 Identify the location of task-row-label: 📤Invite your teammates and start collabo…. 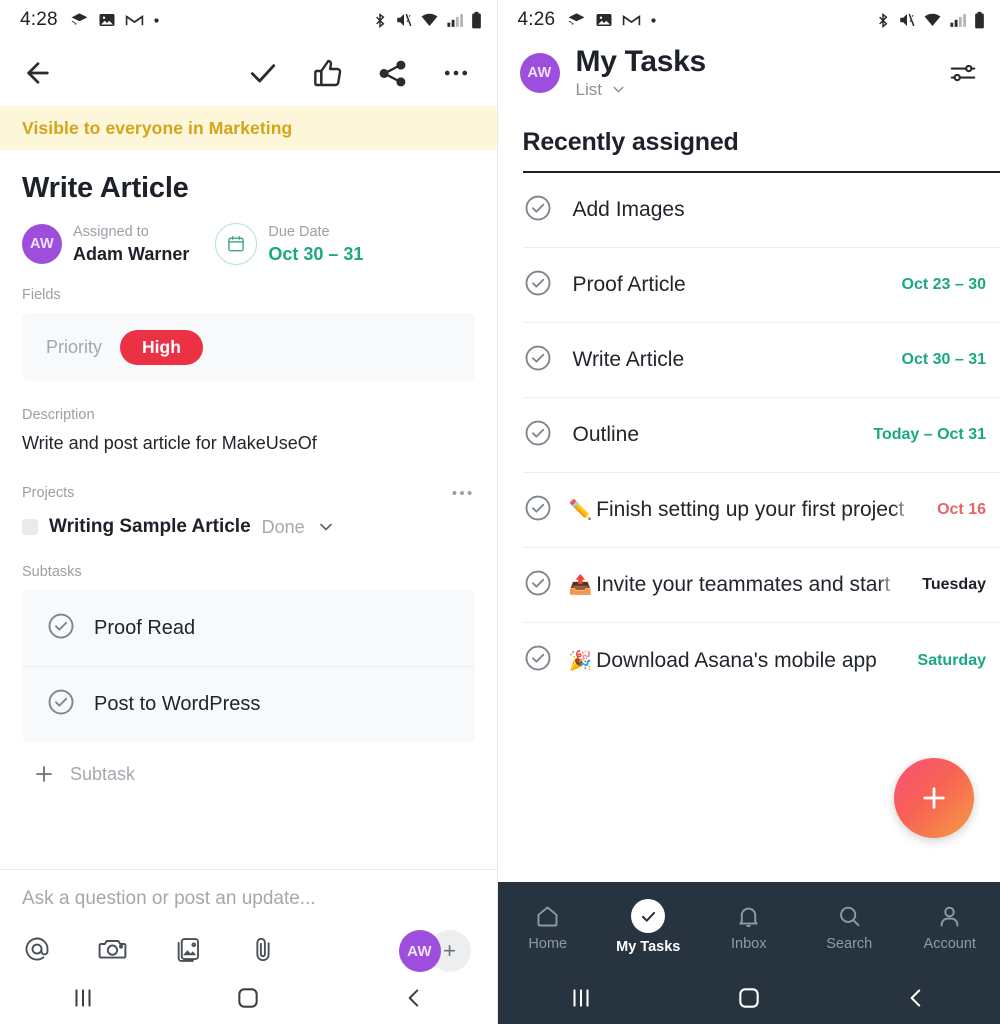
(734, 585).